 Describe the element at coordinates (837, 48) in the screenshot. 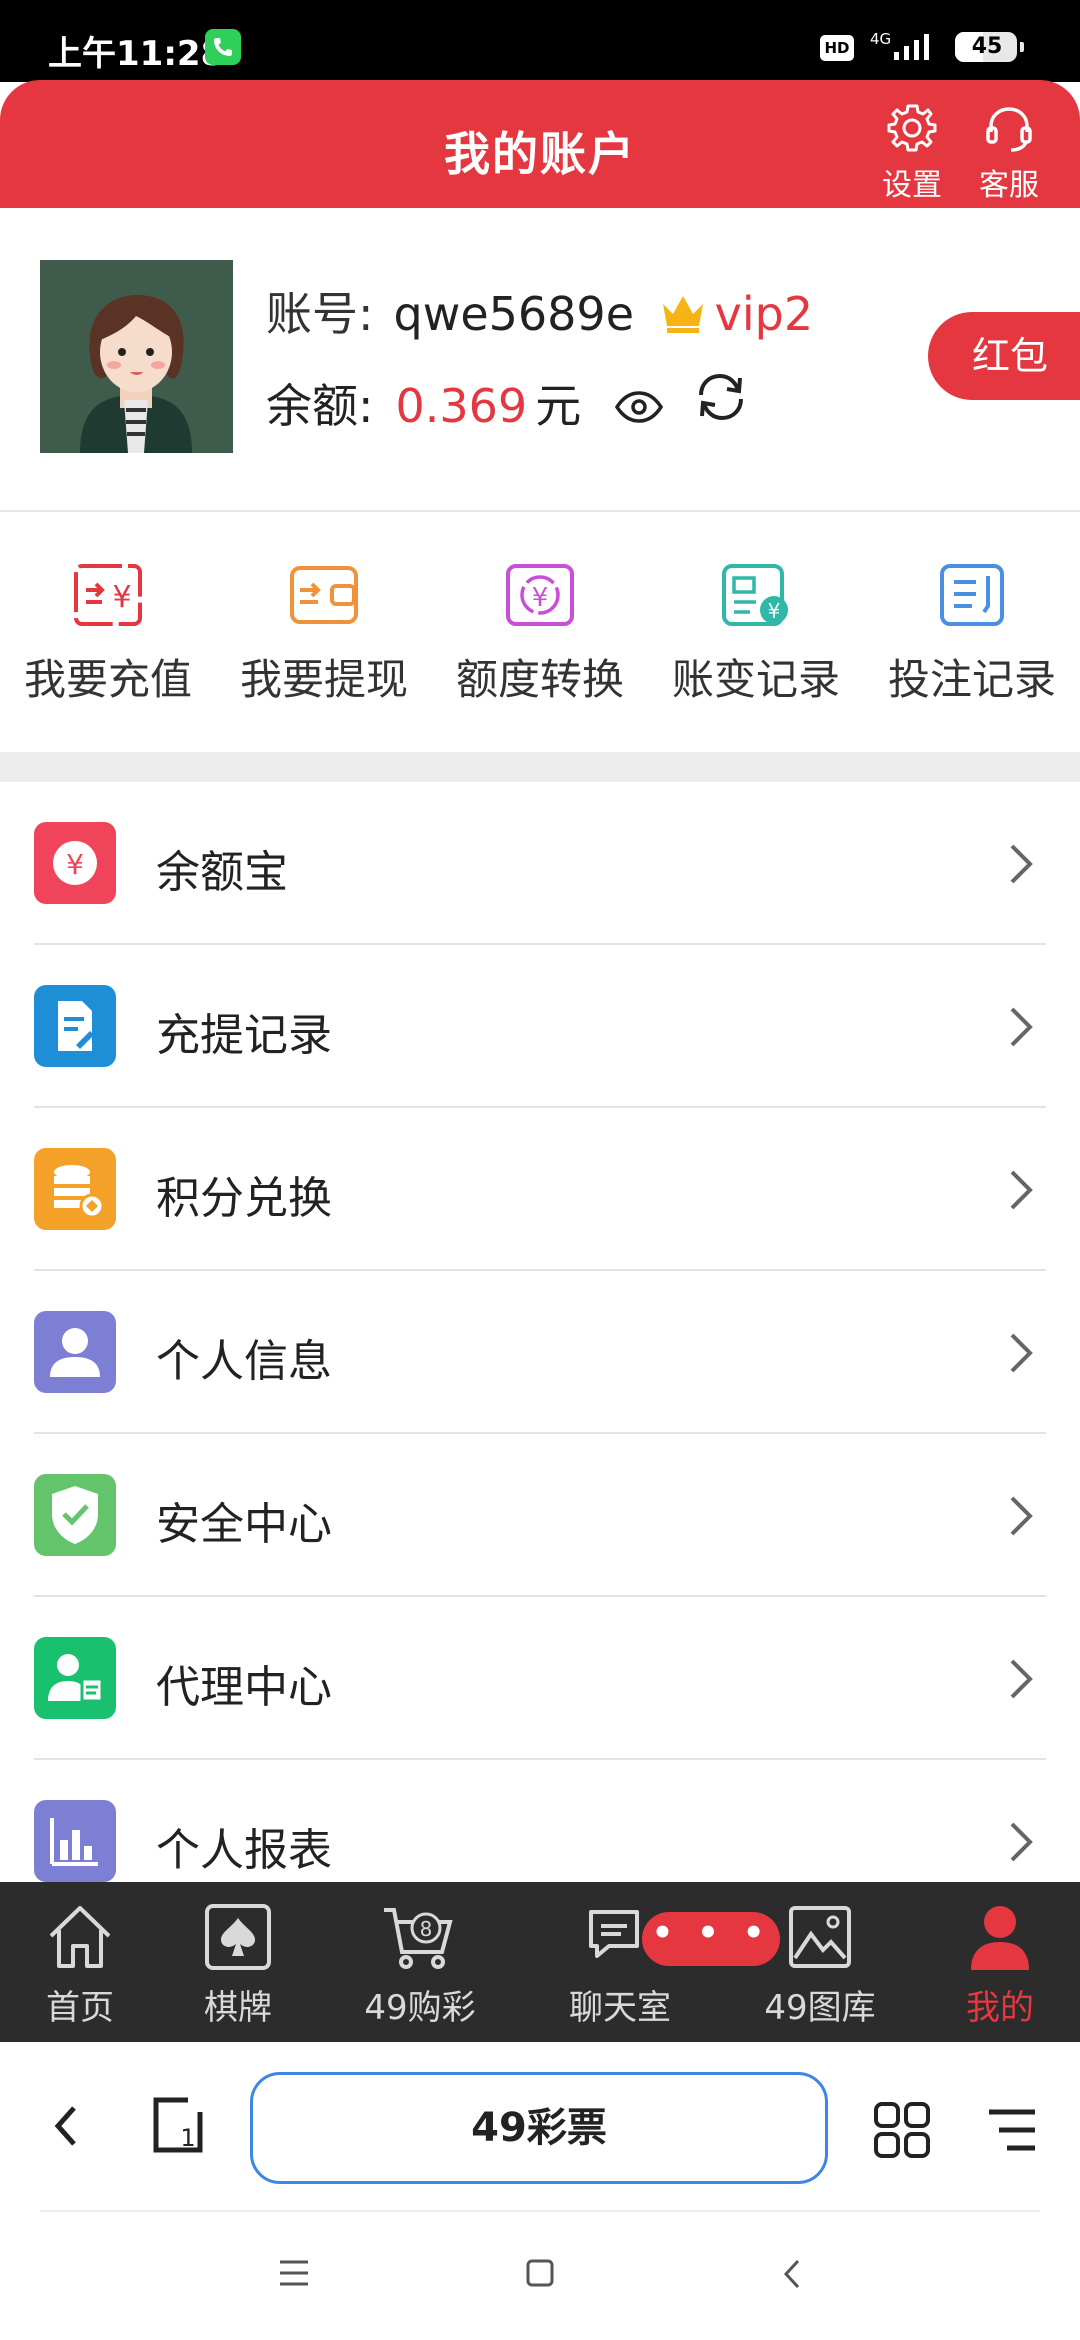

I see `hd-icon: HD` at that location.